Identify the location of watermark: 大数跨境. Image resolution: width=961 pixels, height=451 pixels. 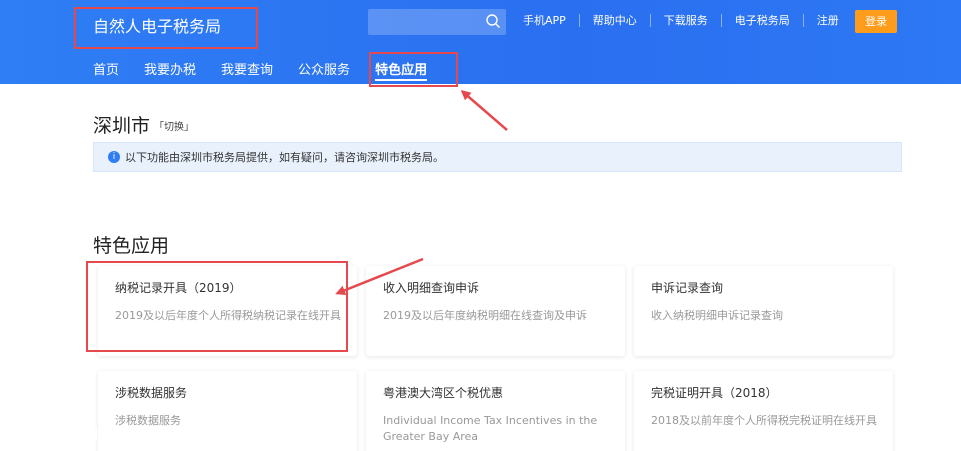
(58, 434).